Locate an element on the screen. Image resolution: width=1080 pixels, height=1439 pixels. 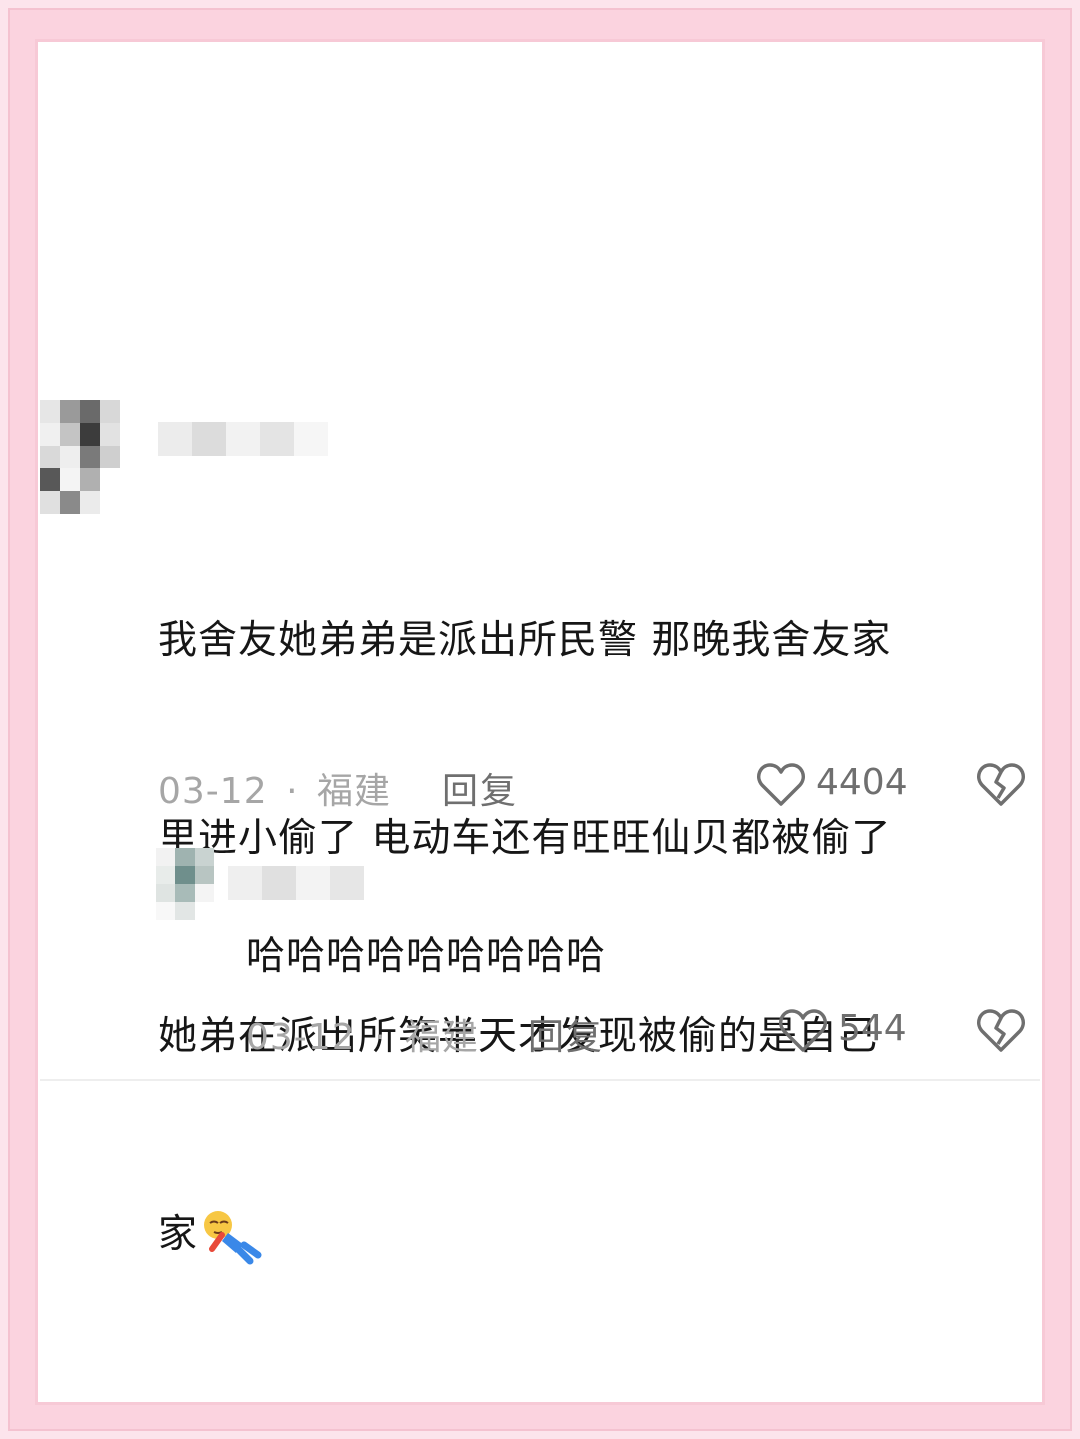
tired-person-emoji is located at coordinates (233, 1238).